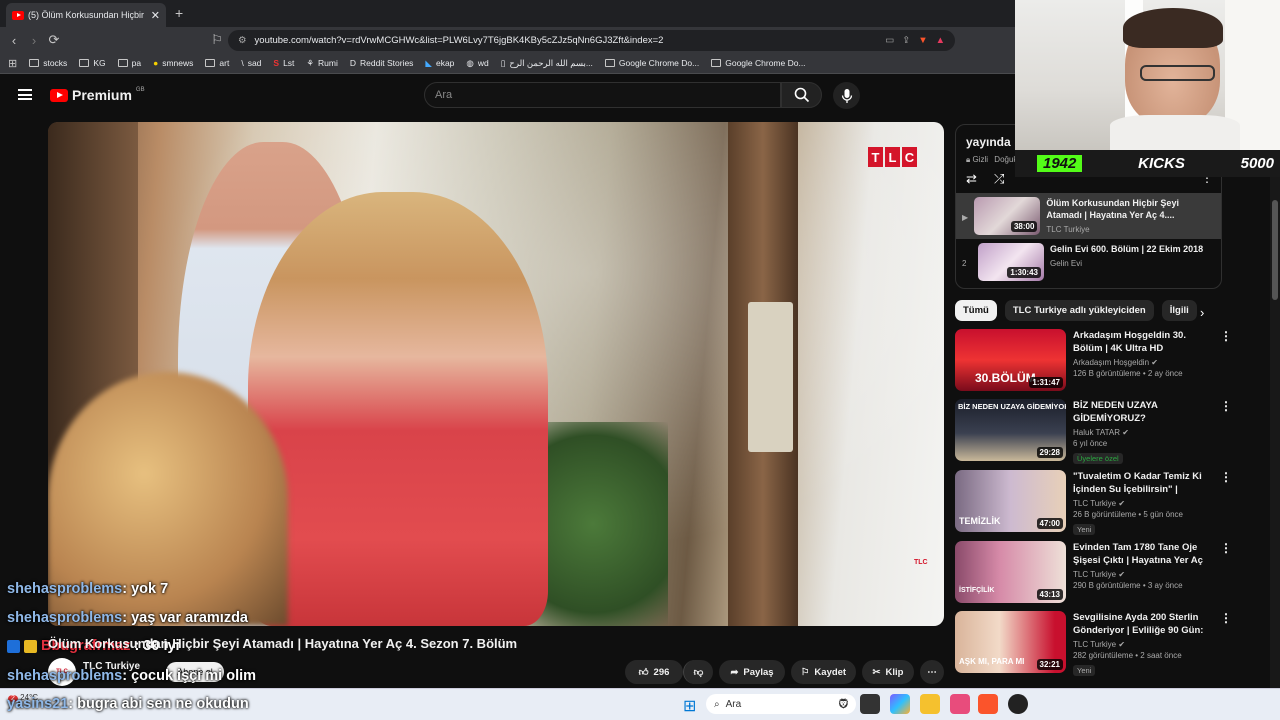 This screenshot has height=720, width=1280. Describe the element at coordinates (932, 672) in the screenshot. I see `more-actions-button: ⋯` at that location.